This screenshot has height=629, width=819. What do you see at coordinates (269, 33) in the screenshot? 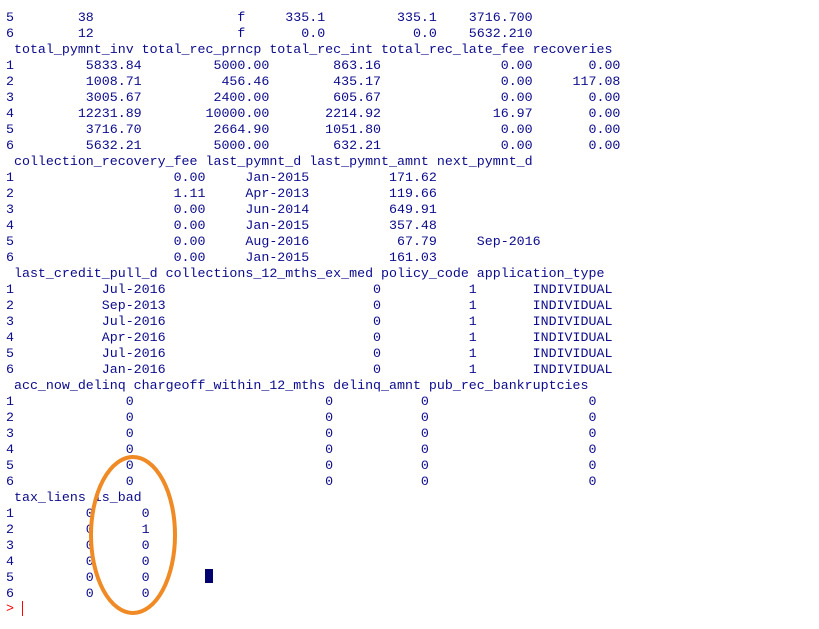
I see `console-line: 6 12 f 0.0 0.0 5632.210` at bounding box center [269, 33].